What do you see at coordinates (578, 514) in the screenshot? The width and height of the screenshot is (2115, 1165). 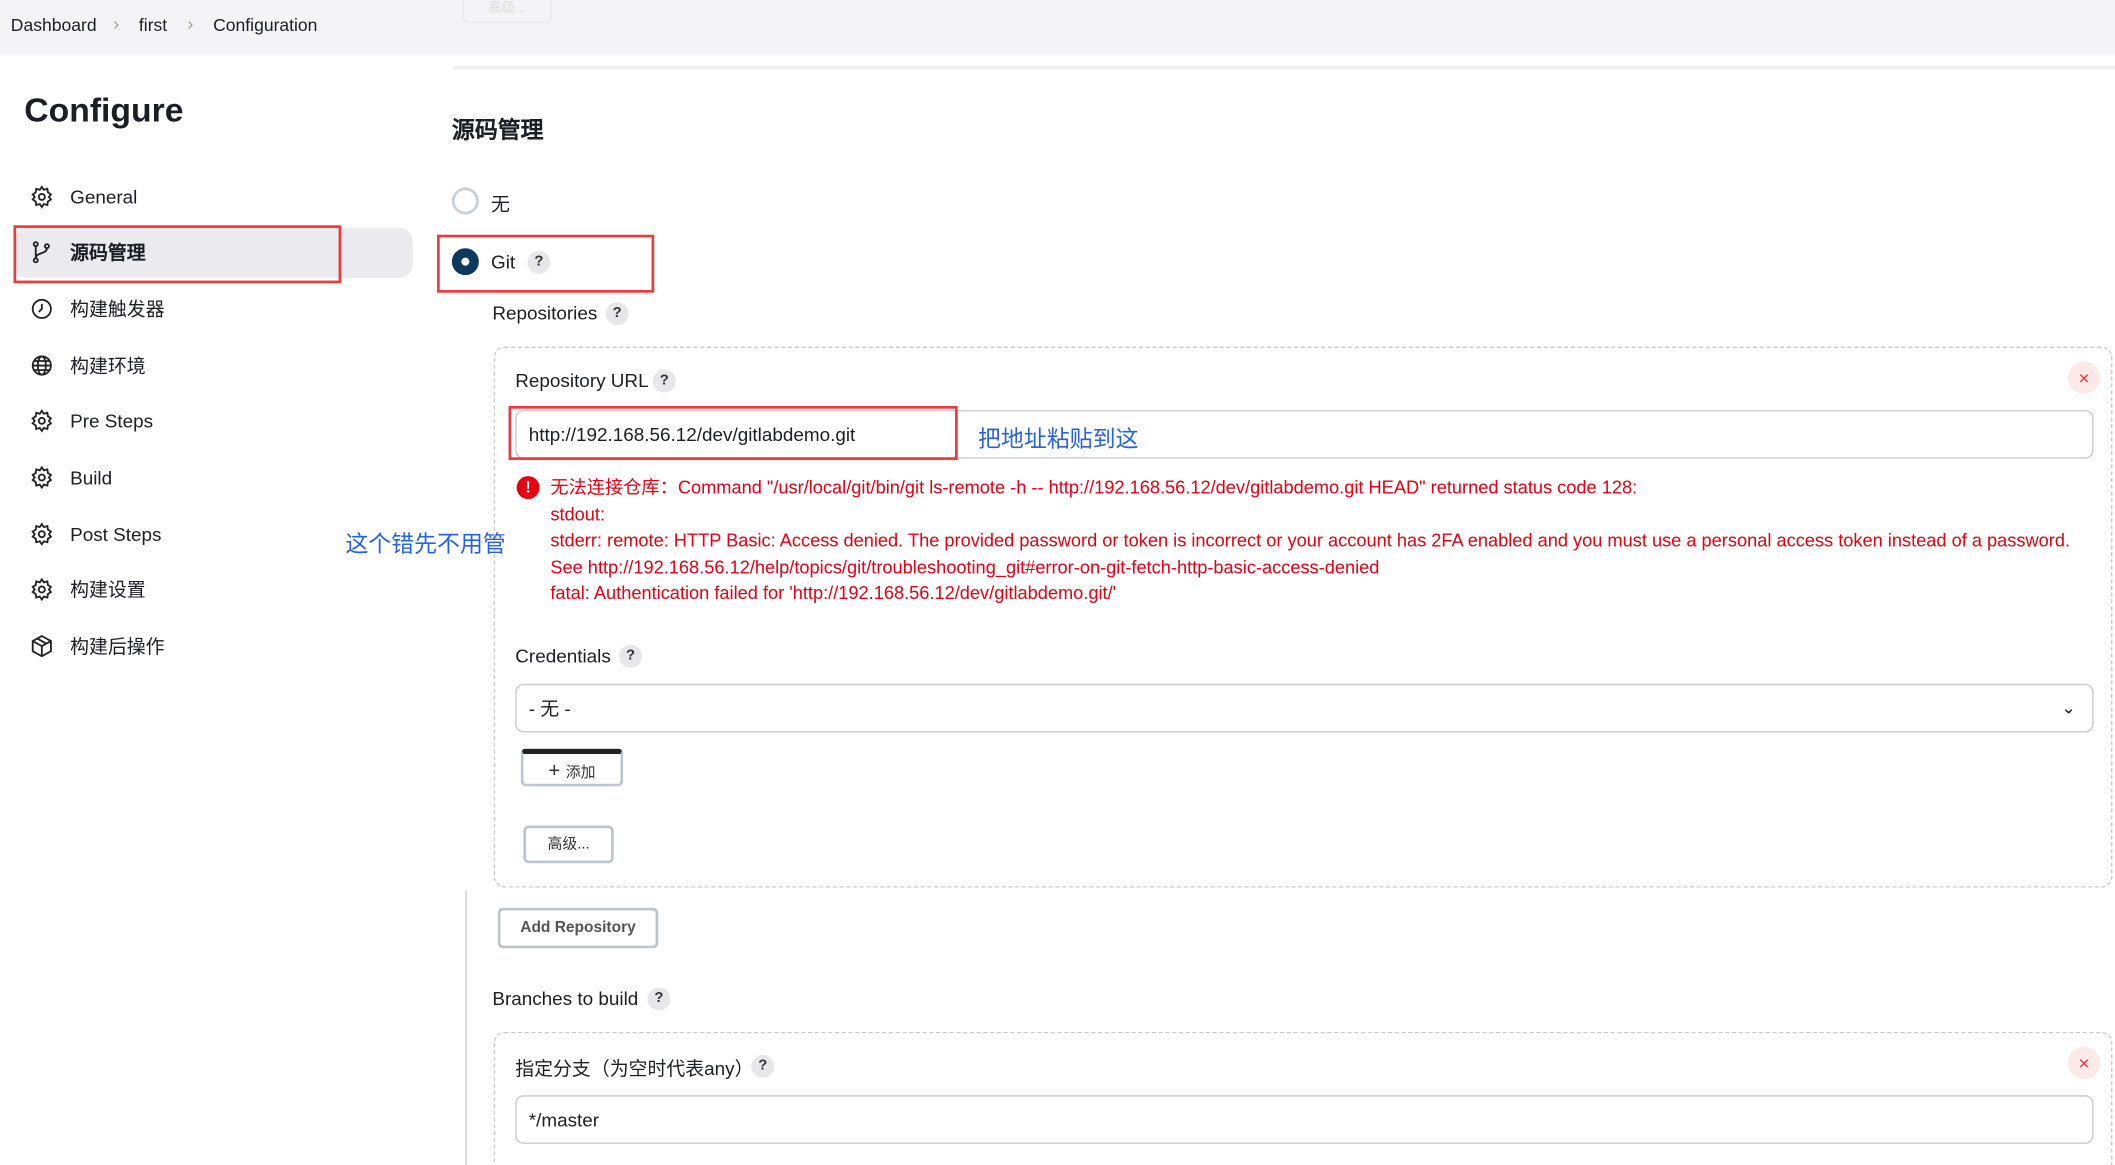 I see `error-line: stdout:` at bounding box center [578, 514].